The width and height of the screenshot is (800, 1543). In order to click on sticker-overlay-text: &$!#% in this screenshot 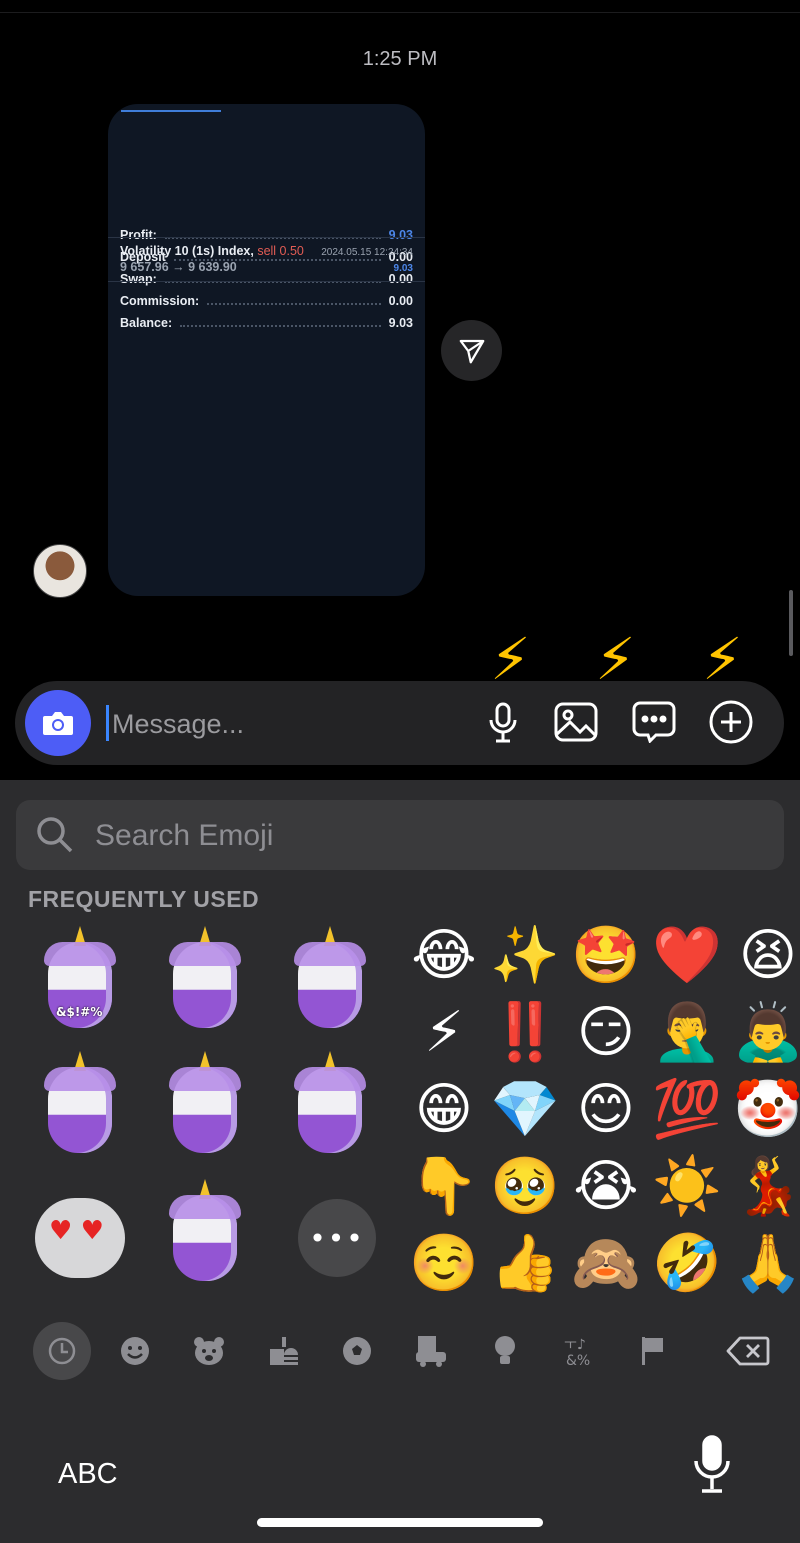, I will do `click(79, 1012)`.